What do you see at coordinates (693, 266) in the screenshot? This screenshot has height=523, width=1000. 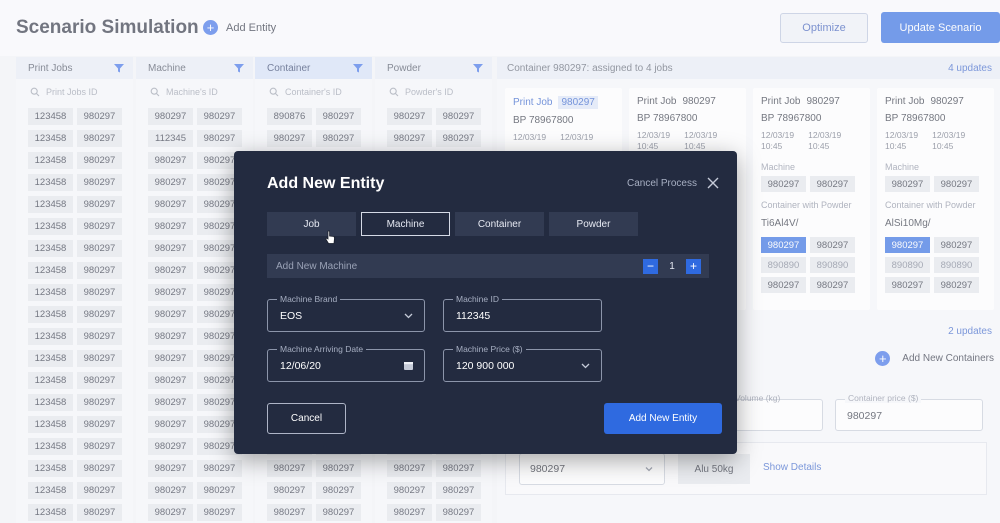 I see `increment-button: +` at bounding box center [693, 266].